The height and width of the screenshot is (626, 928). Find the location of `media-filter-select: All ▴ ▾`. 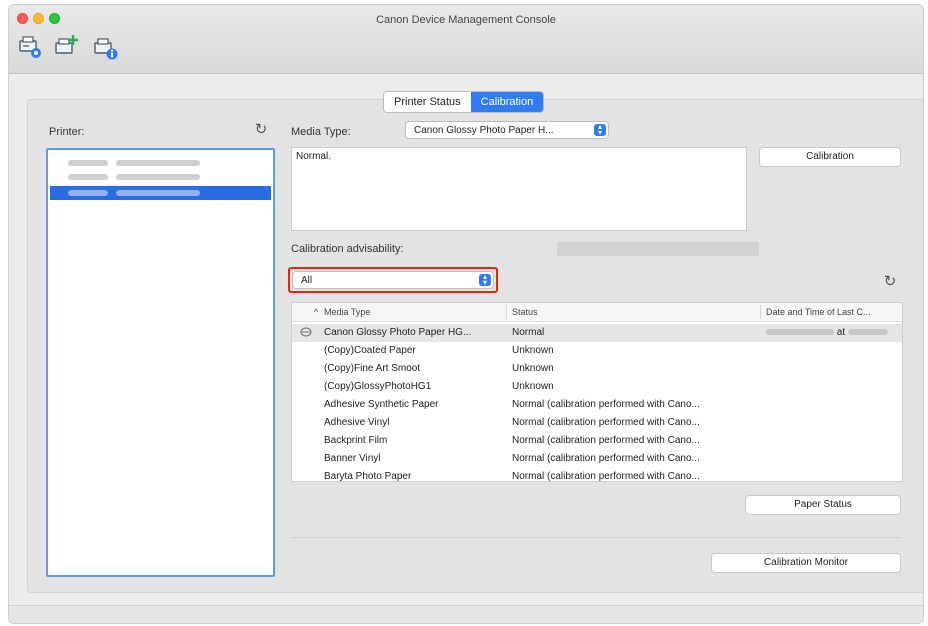

media-filter-select: All ▴ ▾ is located at coordinates (393, 280).